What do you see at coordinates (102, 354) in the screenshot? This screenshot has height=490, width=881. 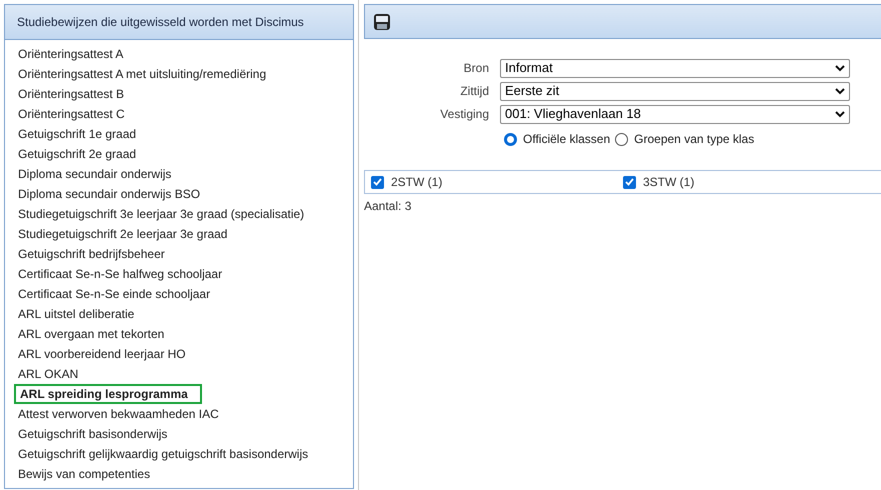 I see `list-item: ARL voorbereidend leerjaar HO` at bounding box center [102, 354].